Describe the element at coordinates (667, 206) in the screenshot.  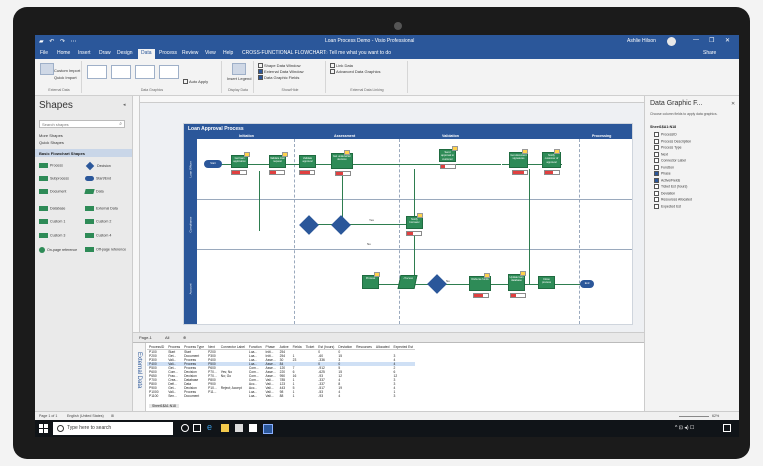
I see `field-checkbox-item: Expected Est` at that location.